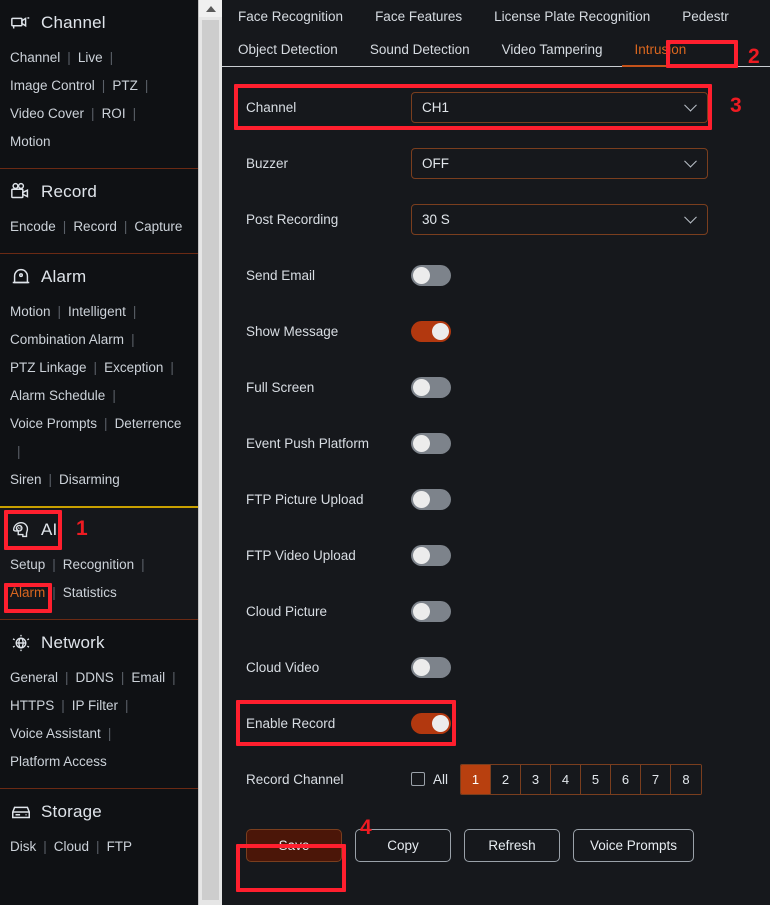 The width and height of the screenshot is (770, 905). I want to click on sidebar-item-voice-assistant: Voice Assistant, so click(55, 734).